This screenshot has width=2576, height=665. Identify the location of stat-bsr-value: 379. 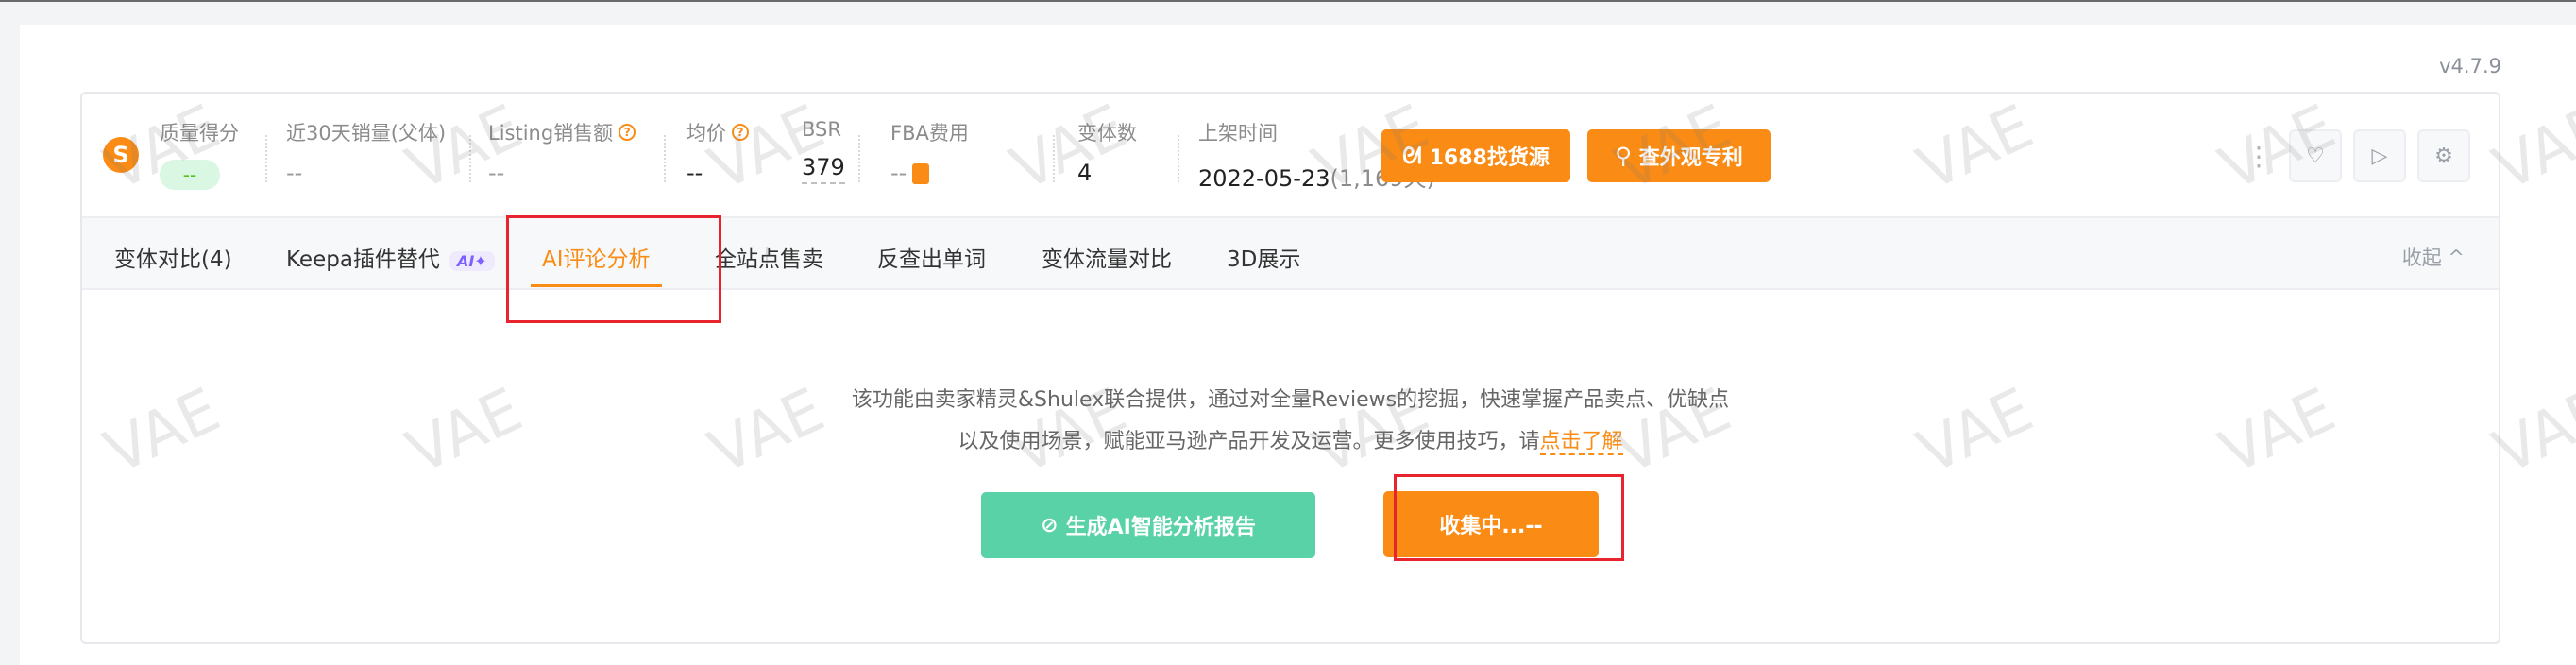
(823, 169).